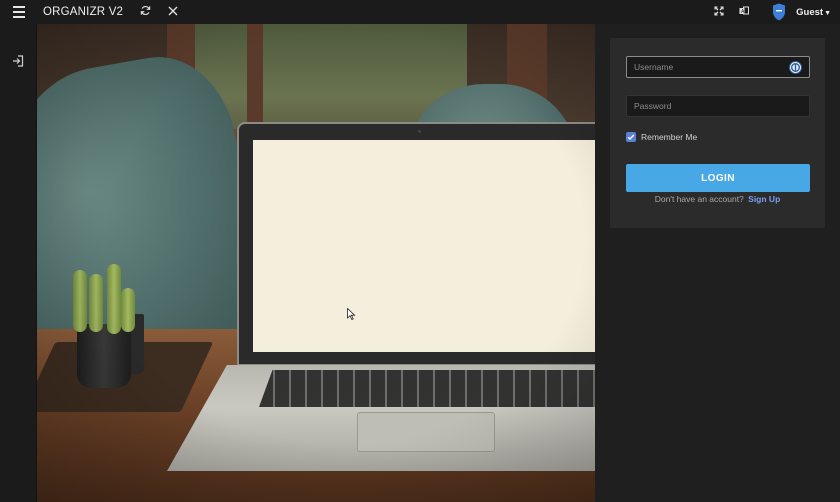 This screenshot has height=502, width=840. What do you see at coordinates (718, 178) in the screenshot?
I see `login-button: LOGIN` at bounding box center [718, 178].